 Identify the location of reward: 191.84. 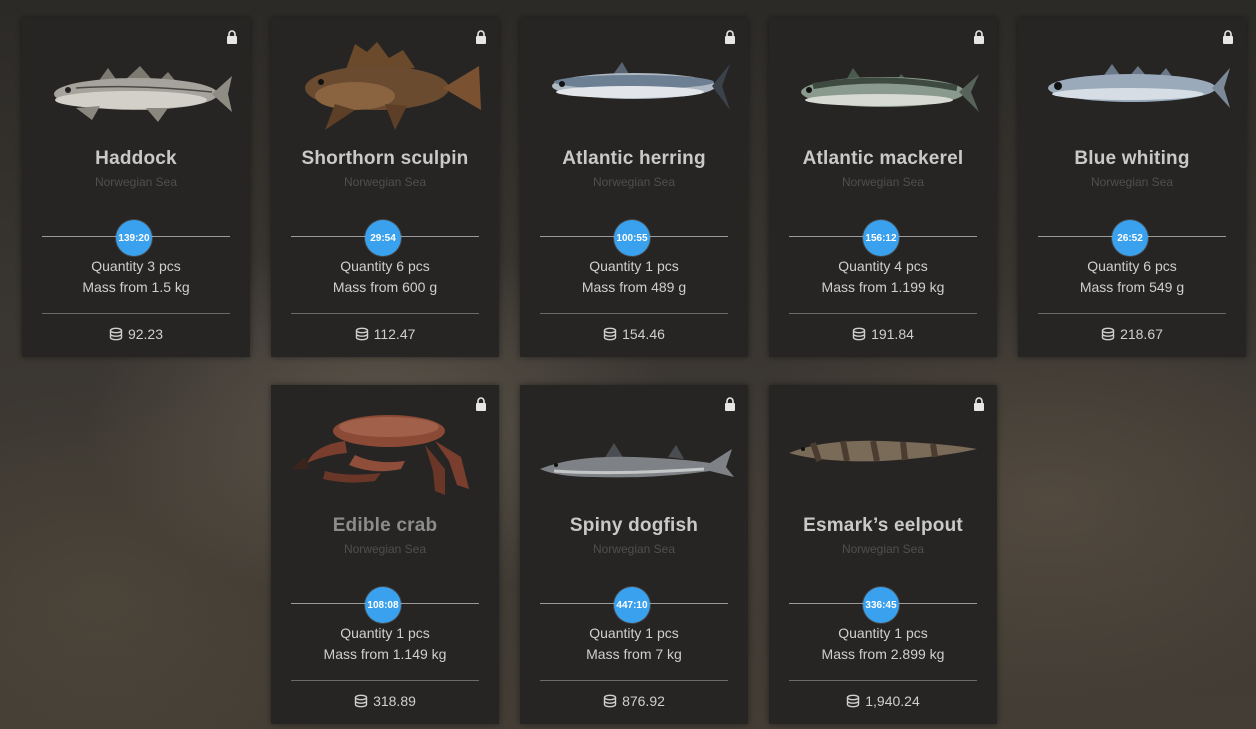
(883, 334).